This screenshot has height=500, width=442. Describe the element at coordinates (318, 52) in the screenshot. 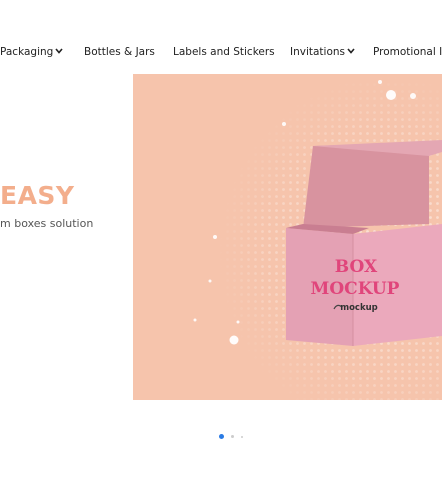

I see `nav-item-label: Invitations` at that location.